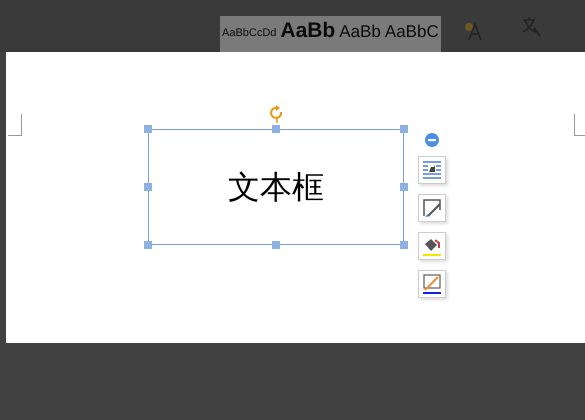 This screenshot has height=420, width=585. I want to click on pen-shape-button, so click(432, 208).